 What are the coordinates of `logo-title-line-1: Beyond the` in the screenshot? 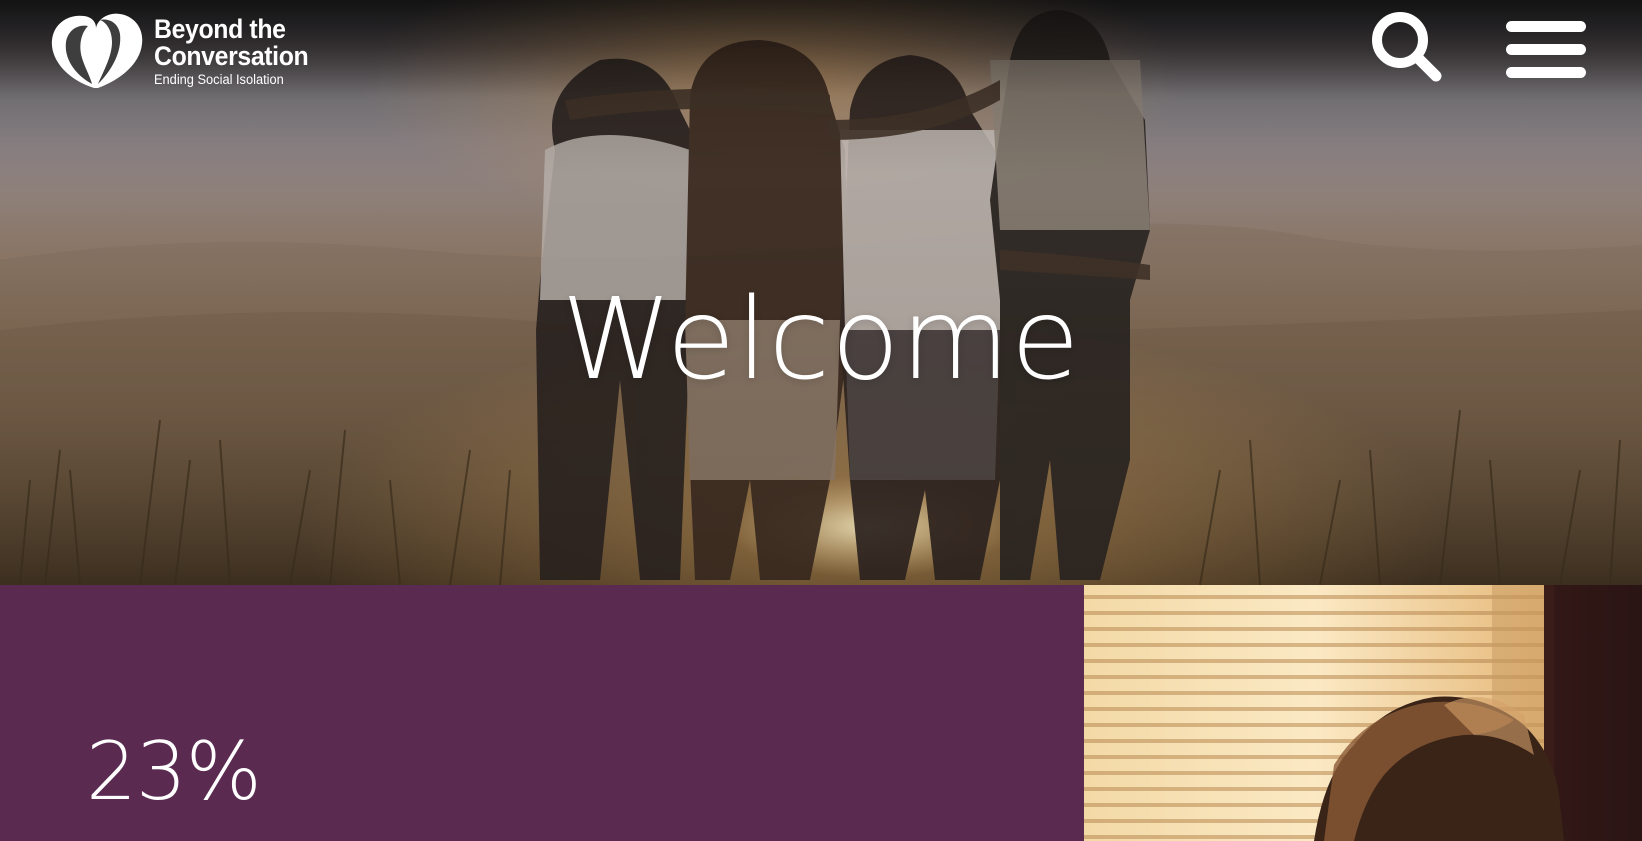 It's located at (220, 29).